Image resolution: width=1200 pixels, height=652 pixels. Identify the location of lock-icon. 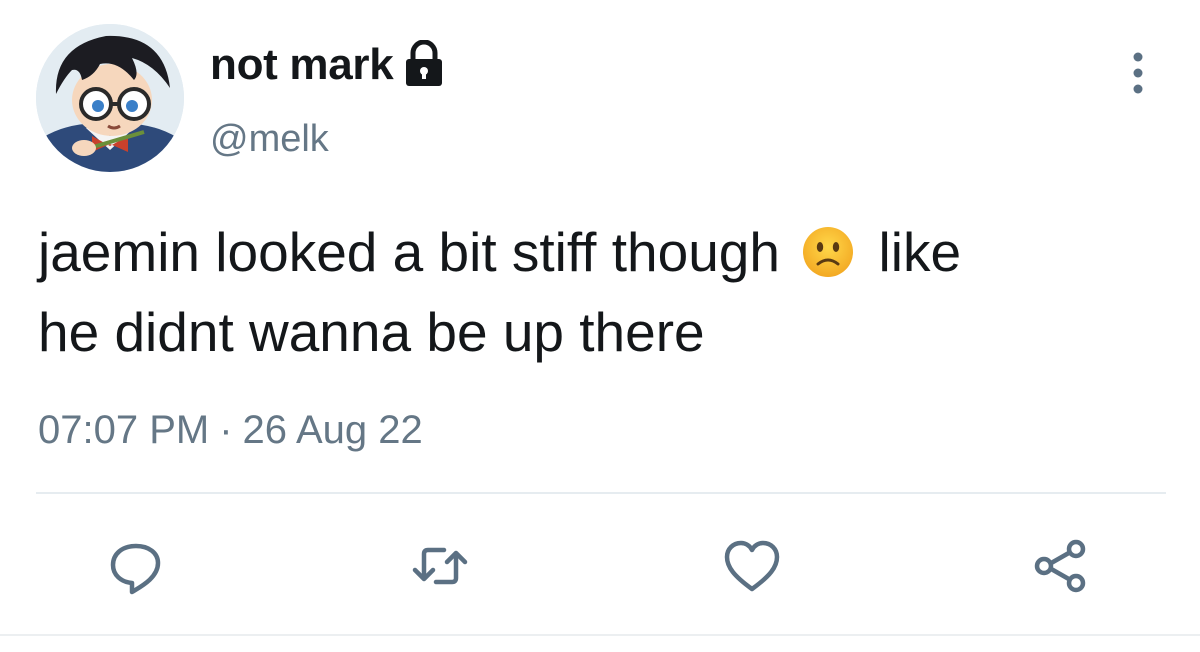
(424, 63).